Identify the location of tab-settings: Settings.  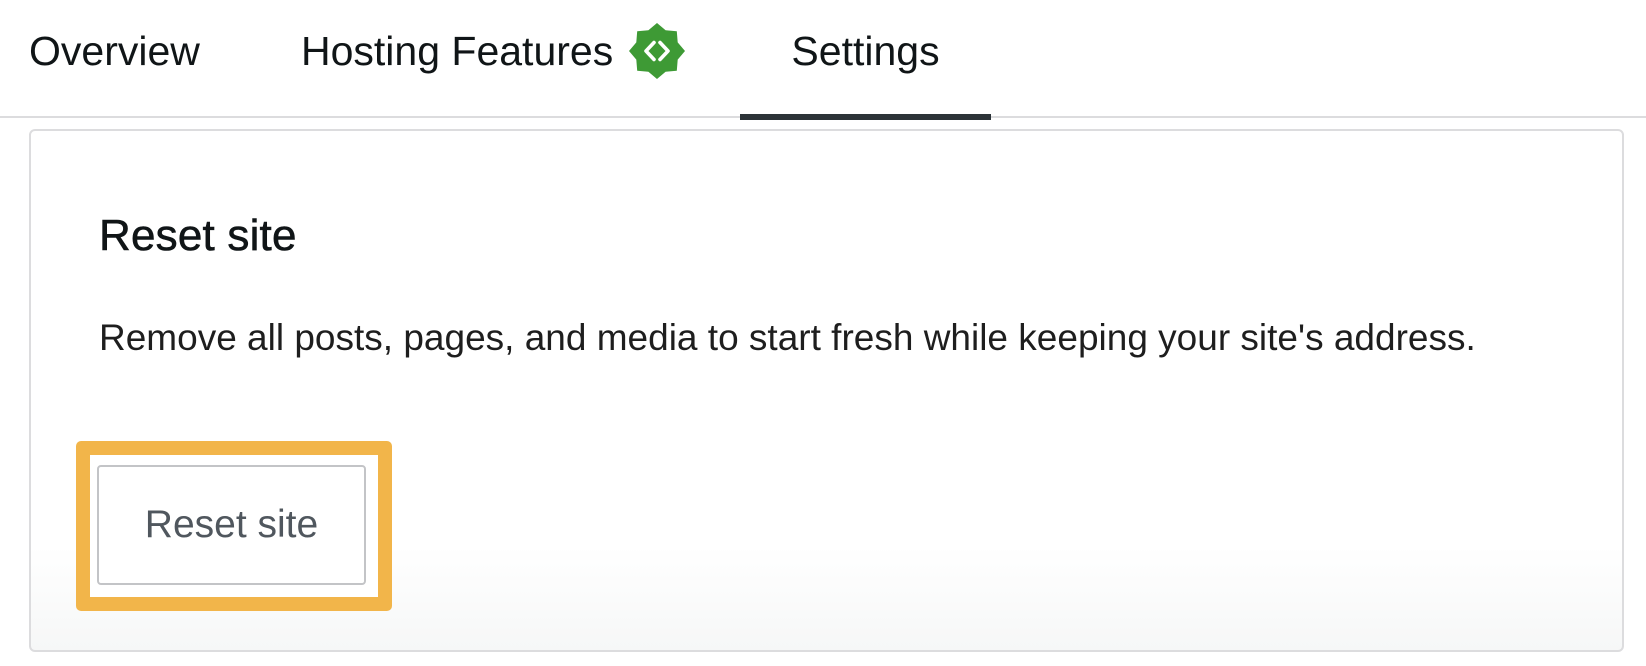
(865, 60).